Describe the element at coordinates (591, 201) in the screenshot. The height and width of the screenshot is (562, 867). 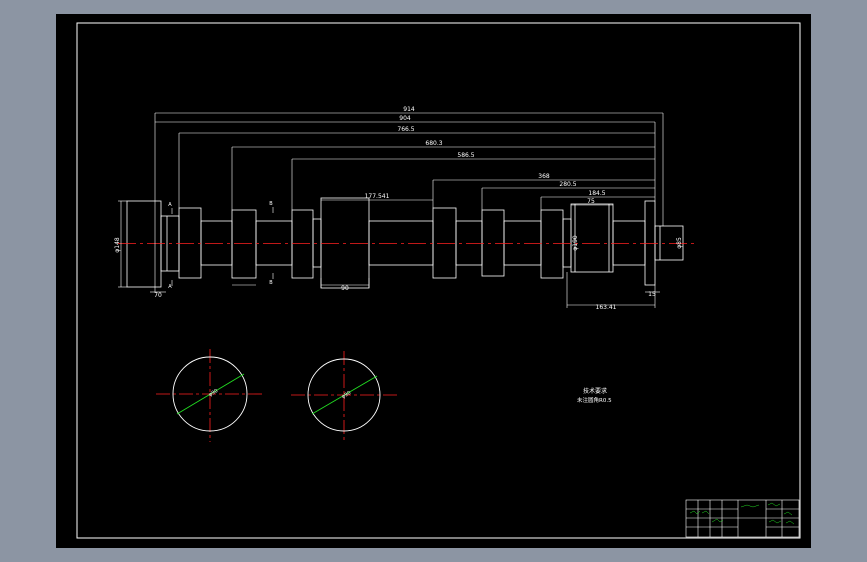
I see `dim-75: 75` at that location.